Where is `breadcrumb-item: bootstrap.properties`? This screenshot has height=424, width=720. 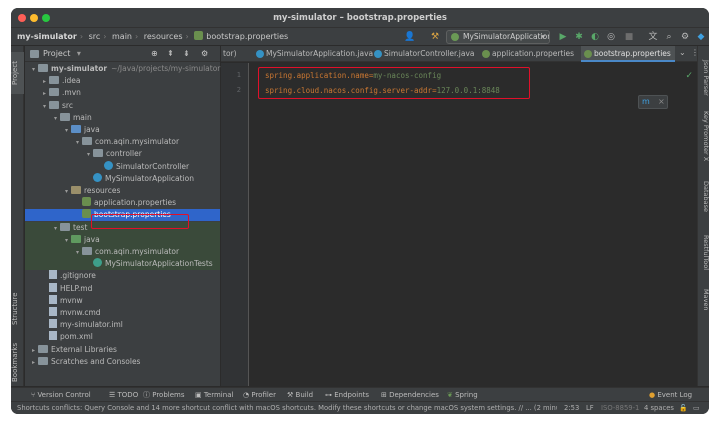 breadcrumb-item: bootstrap.properties is located at coordinates (247, 36).